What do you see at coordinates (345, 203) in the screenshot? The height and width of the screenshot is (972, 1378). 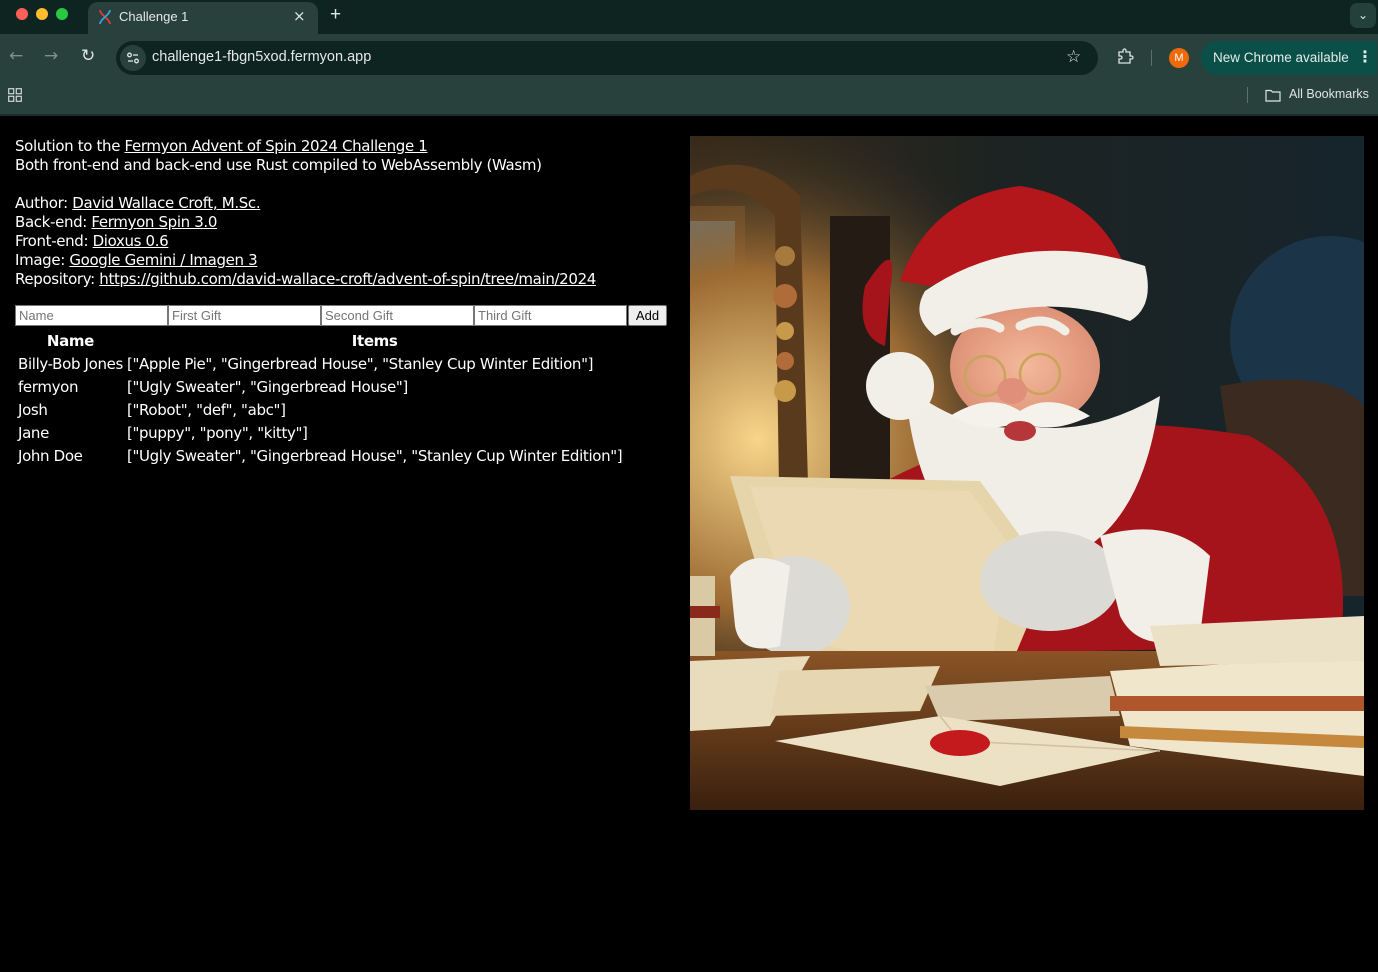 I see `credit-author: Author: David Wallace Croft, M.Sc.` at bounding box center [345, 203].